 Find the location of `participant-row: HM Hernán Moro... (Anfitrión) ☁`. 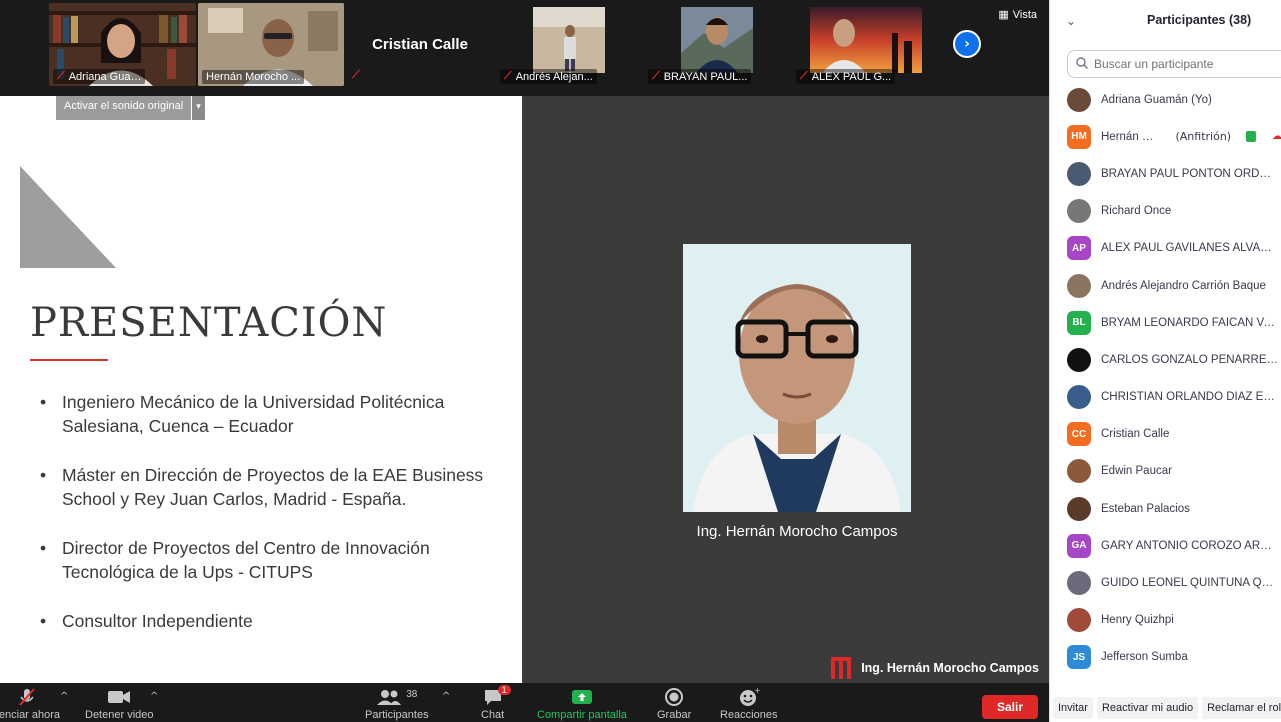

participant-row: HM Hernán Moro... (Anfitrión) ☁ is located at coordinates (1165, 136).